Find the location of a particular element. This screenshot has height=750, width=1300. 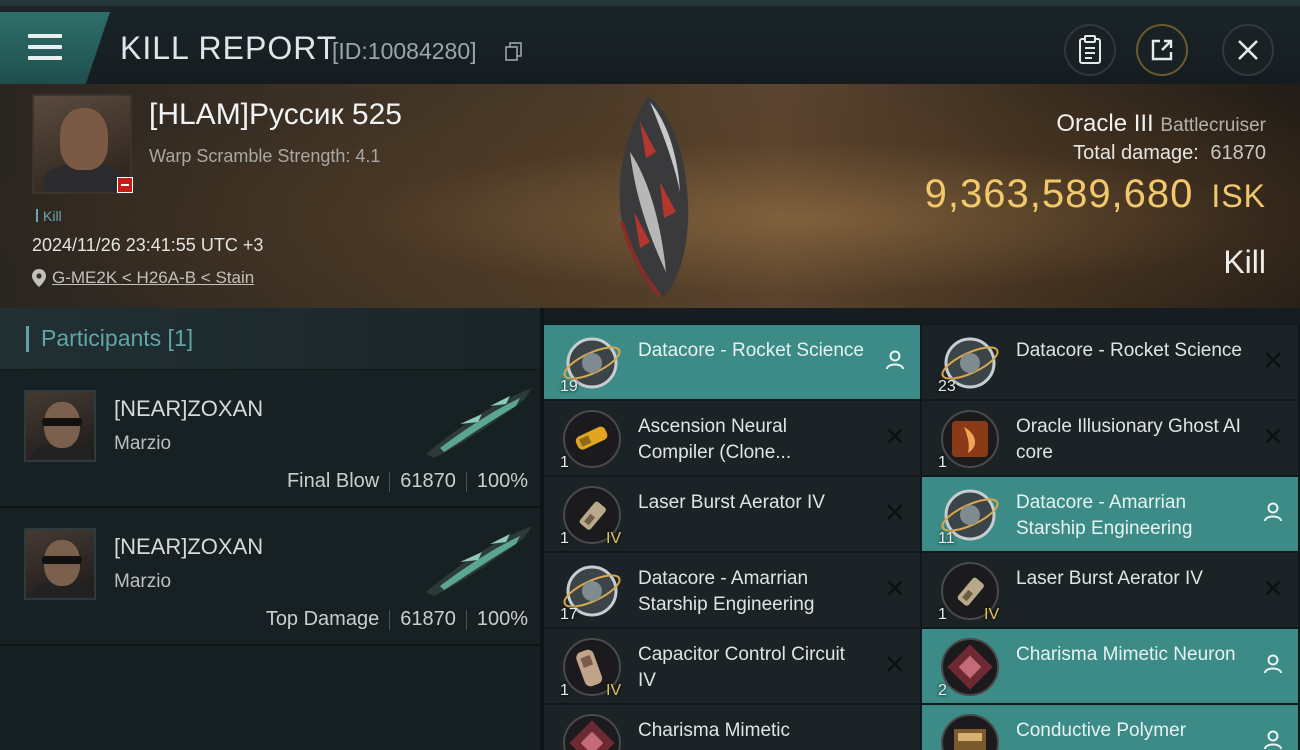

close-icon is located at coordinates (1248, 50).